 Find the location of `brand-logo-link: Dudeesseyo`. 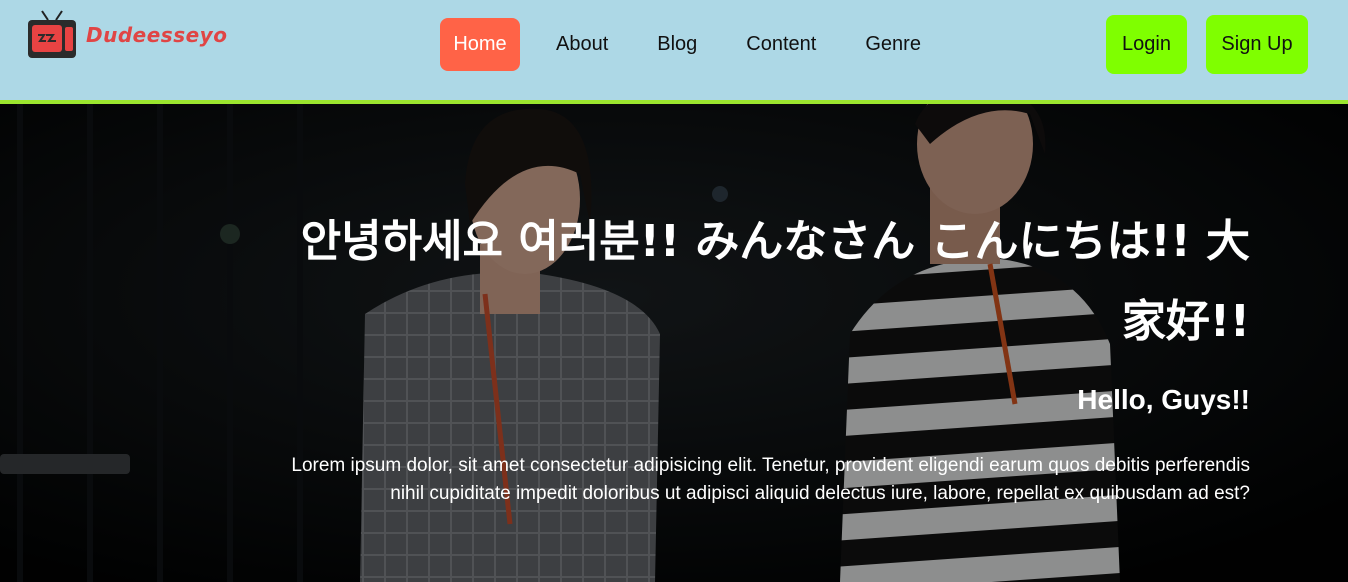

brand-logo-link: Dudeesseyo is located at coordinates (126, 35).